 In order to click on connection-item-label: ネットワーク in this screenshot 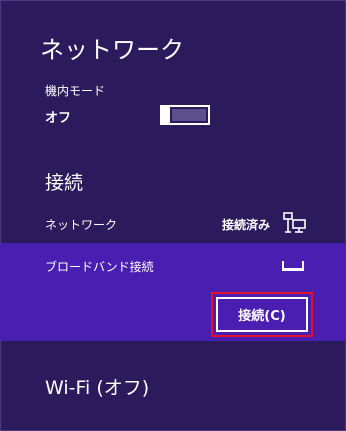, I will do `click(81, 225)`.